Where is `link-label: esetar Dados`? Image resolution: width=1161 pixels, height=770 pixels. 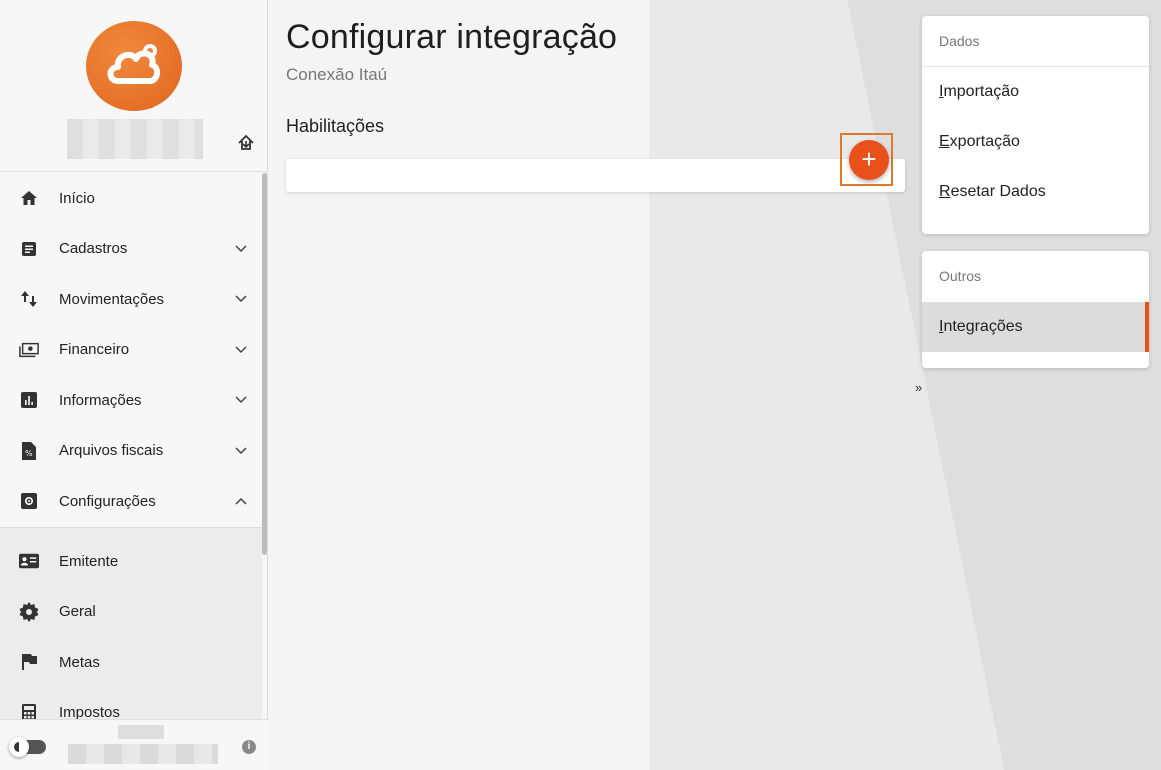
link-label: esetar Dados is located at coordinates (998, 191).